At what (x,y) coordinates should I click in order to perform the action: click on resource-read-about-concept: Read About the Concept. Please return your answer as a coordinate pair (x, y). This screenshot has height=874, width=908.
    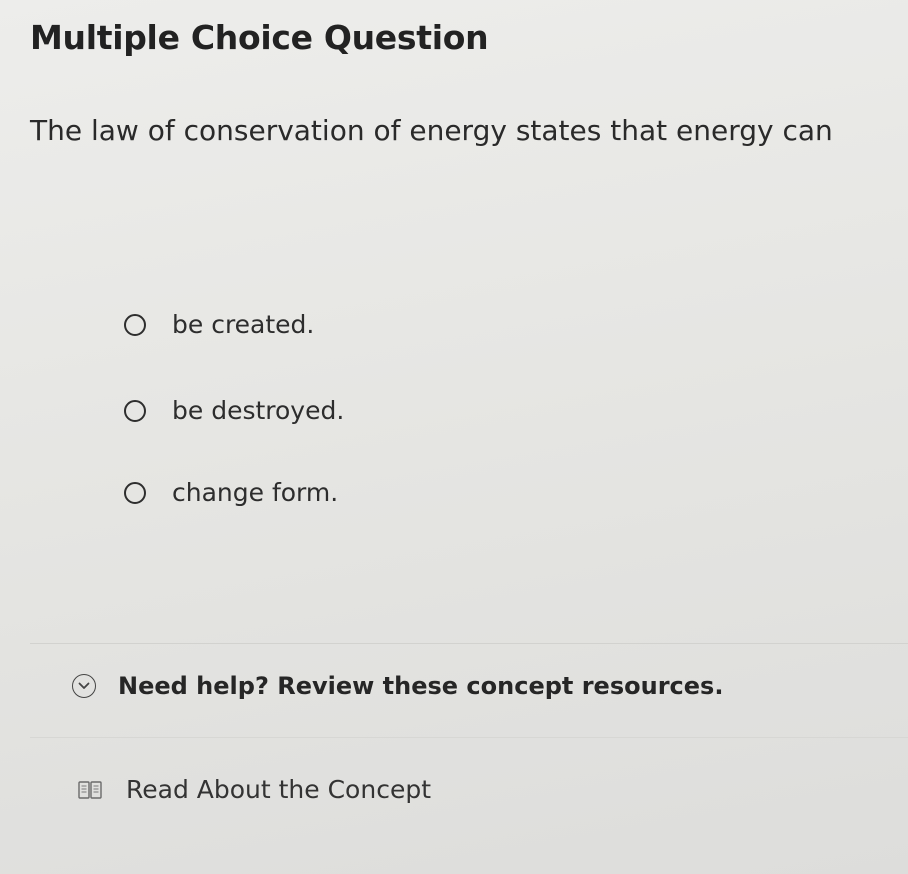
    Looking at the image, I should click on (254, 789).